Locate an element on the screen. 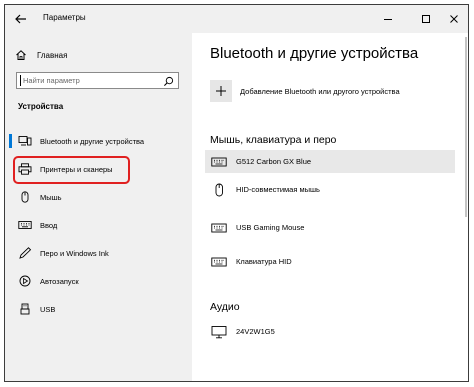 This screenshot has height=387, width=474. device-item: USB Gaming Mouse is located at coordinates (330, 227).